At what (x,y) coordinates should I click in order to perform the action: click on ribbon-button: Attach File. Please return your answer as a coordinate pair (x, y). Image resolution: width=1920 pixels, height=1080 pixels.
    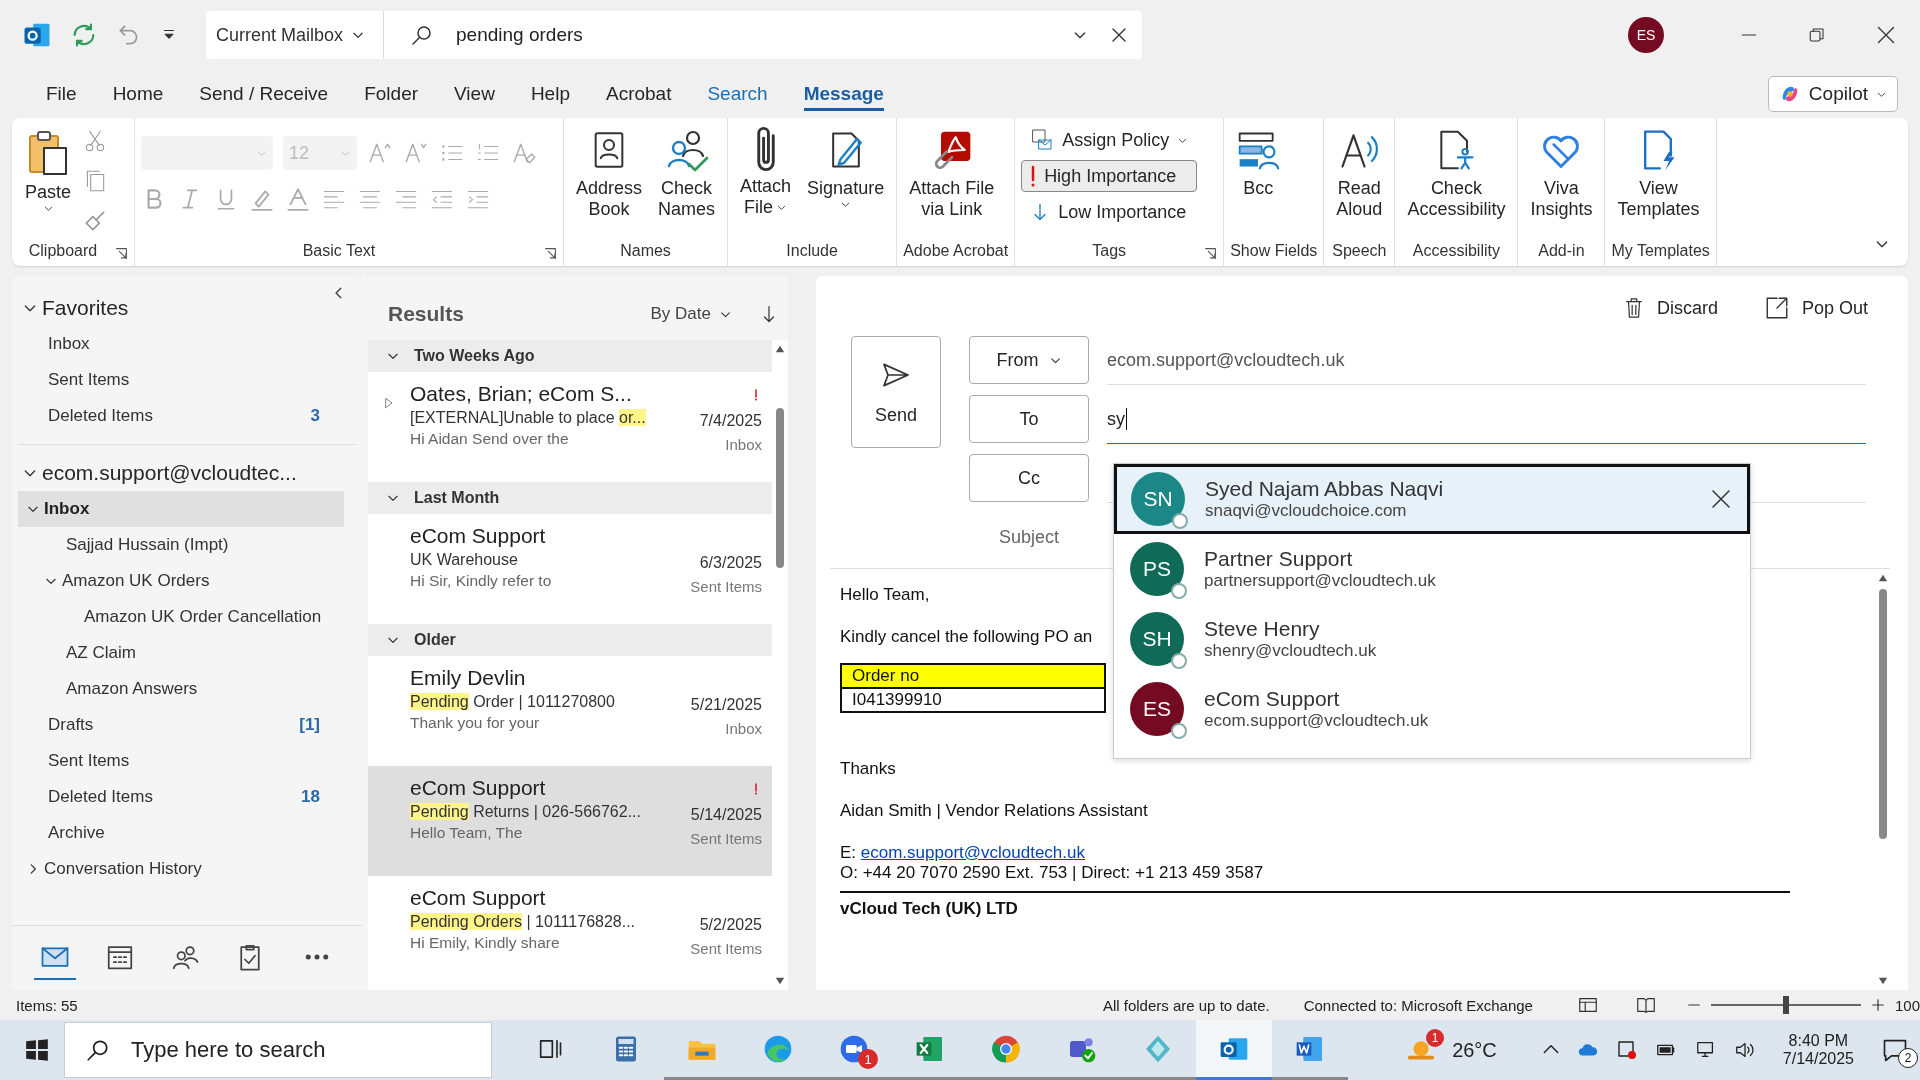
    Looking at the image, I should click on (766, 172).